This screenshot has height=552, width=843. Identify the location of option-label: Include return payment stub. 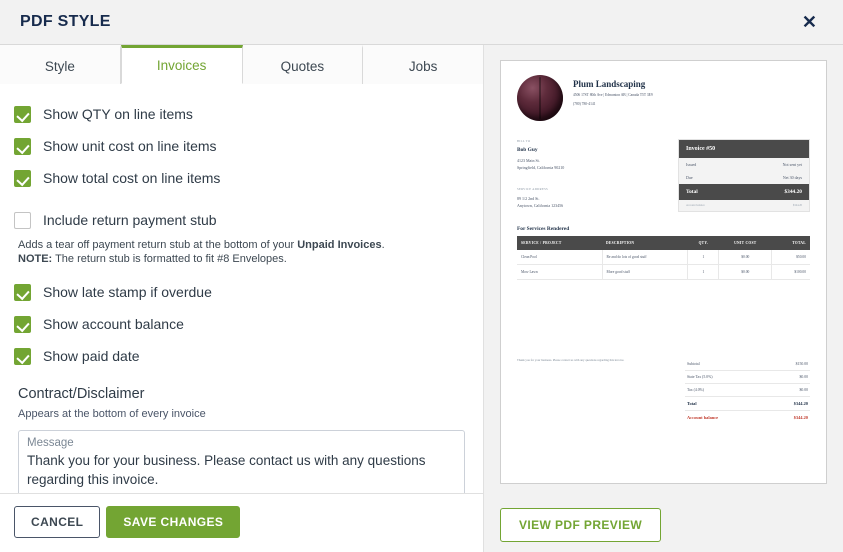
(130, 220).